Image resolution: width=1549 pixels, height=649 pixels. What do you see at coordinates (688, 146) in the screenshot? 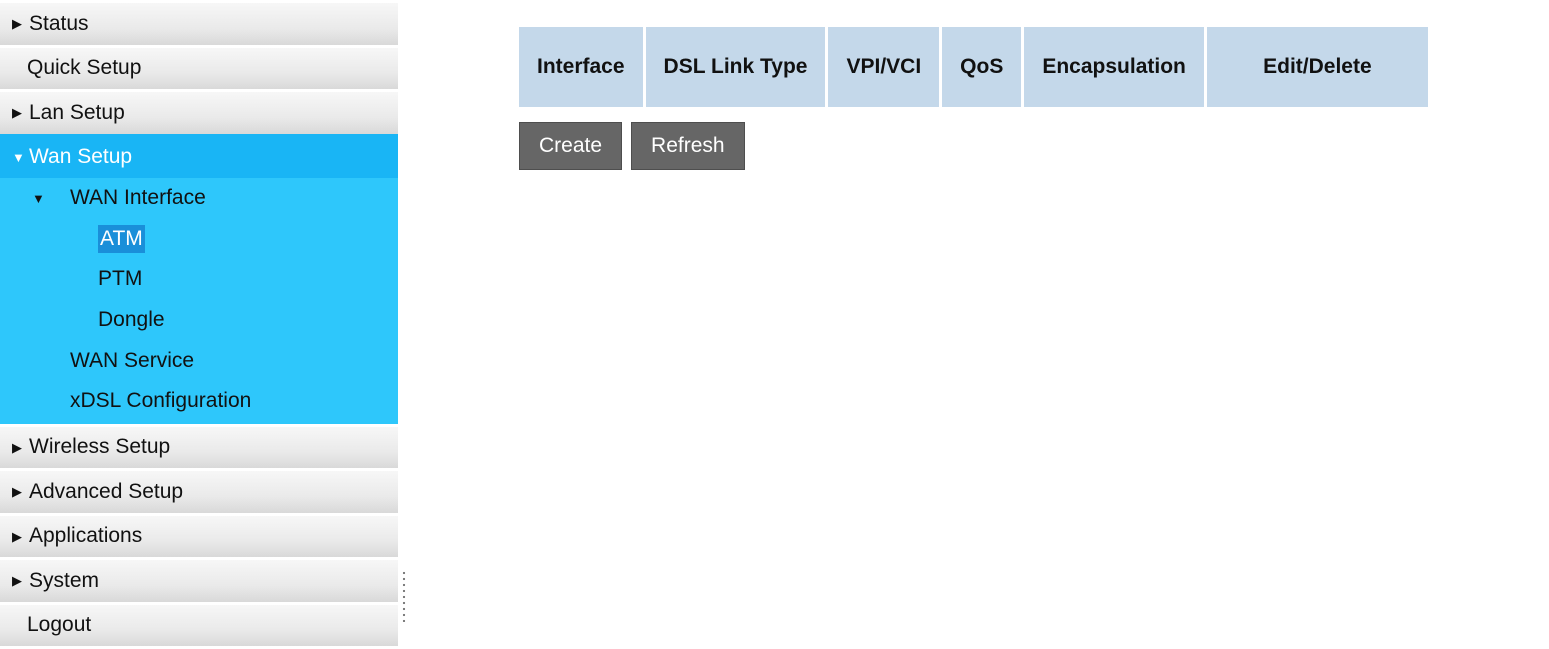
I see `refresh-button: Refresh` at bounding box center [688, 146].